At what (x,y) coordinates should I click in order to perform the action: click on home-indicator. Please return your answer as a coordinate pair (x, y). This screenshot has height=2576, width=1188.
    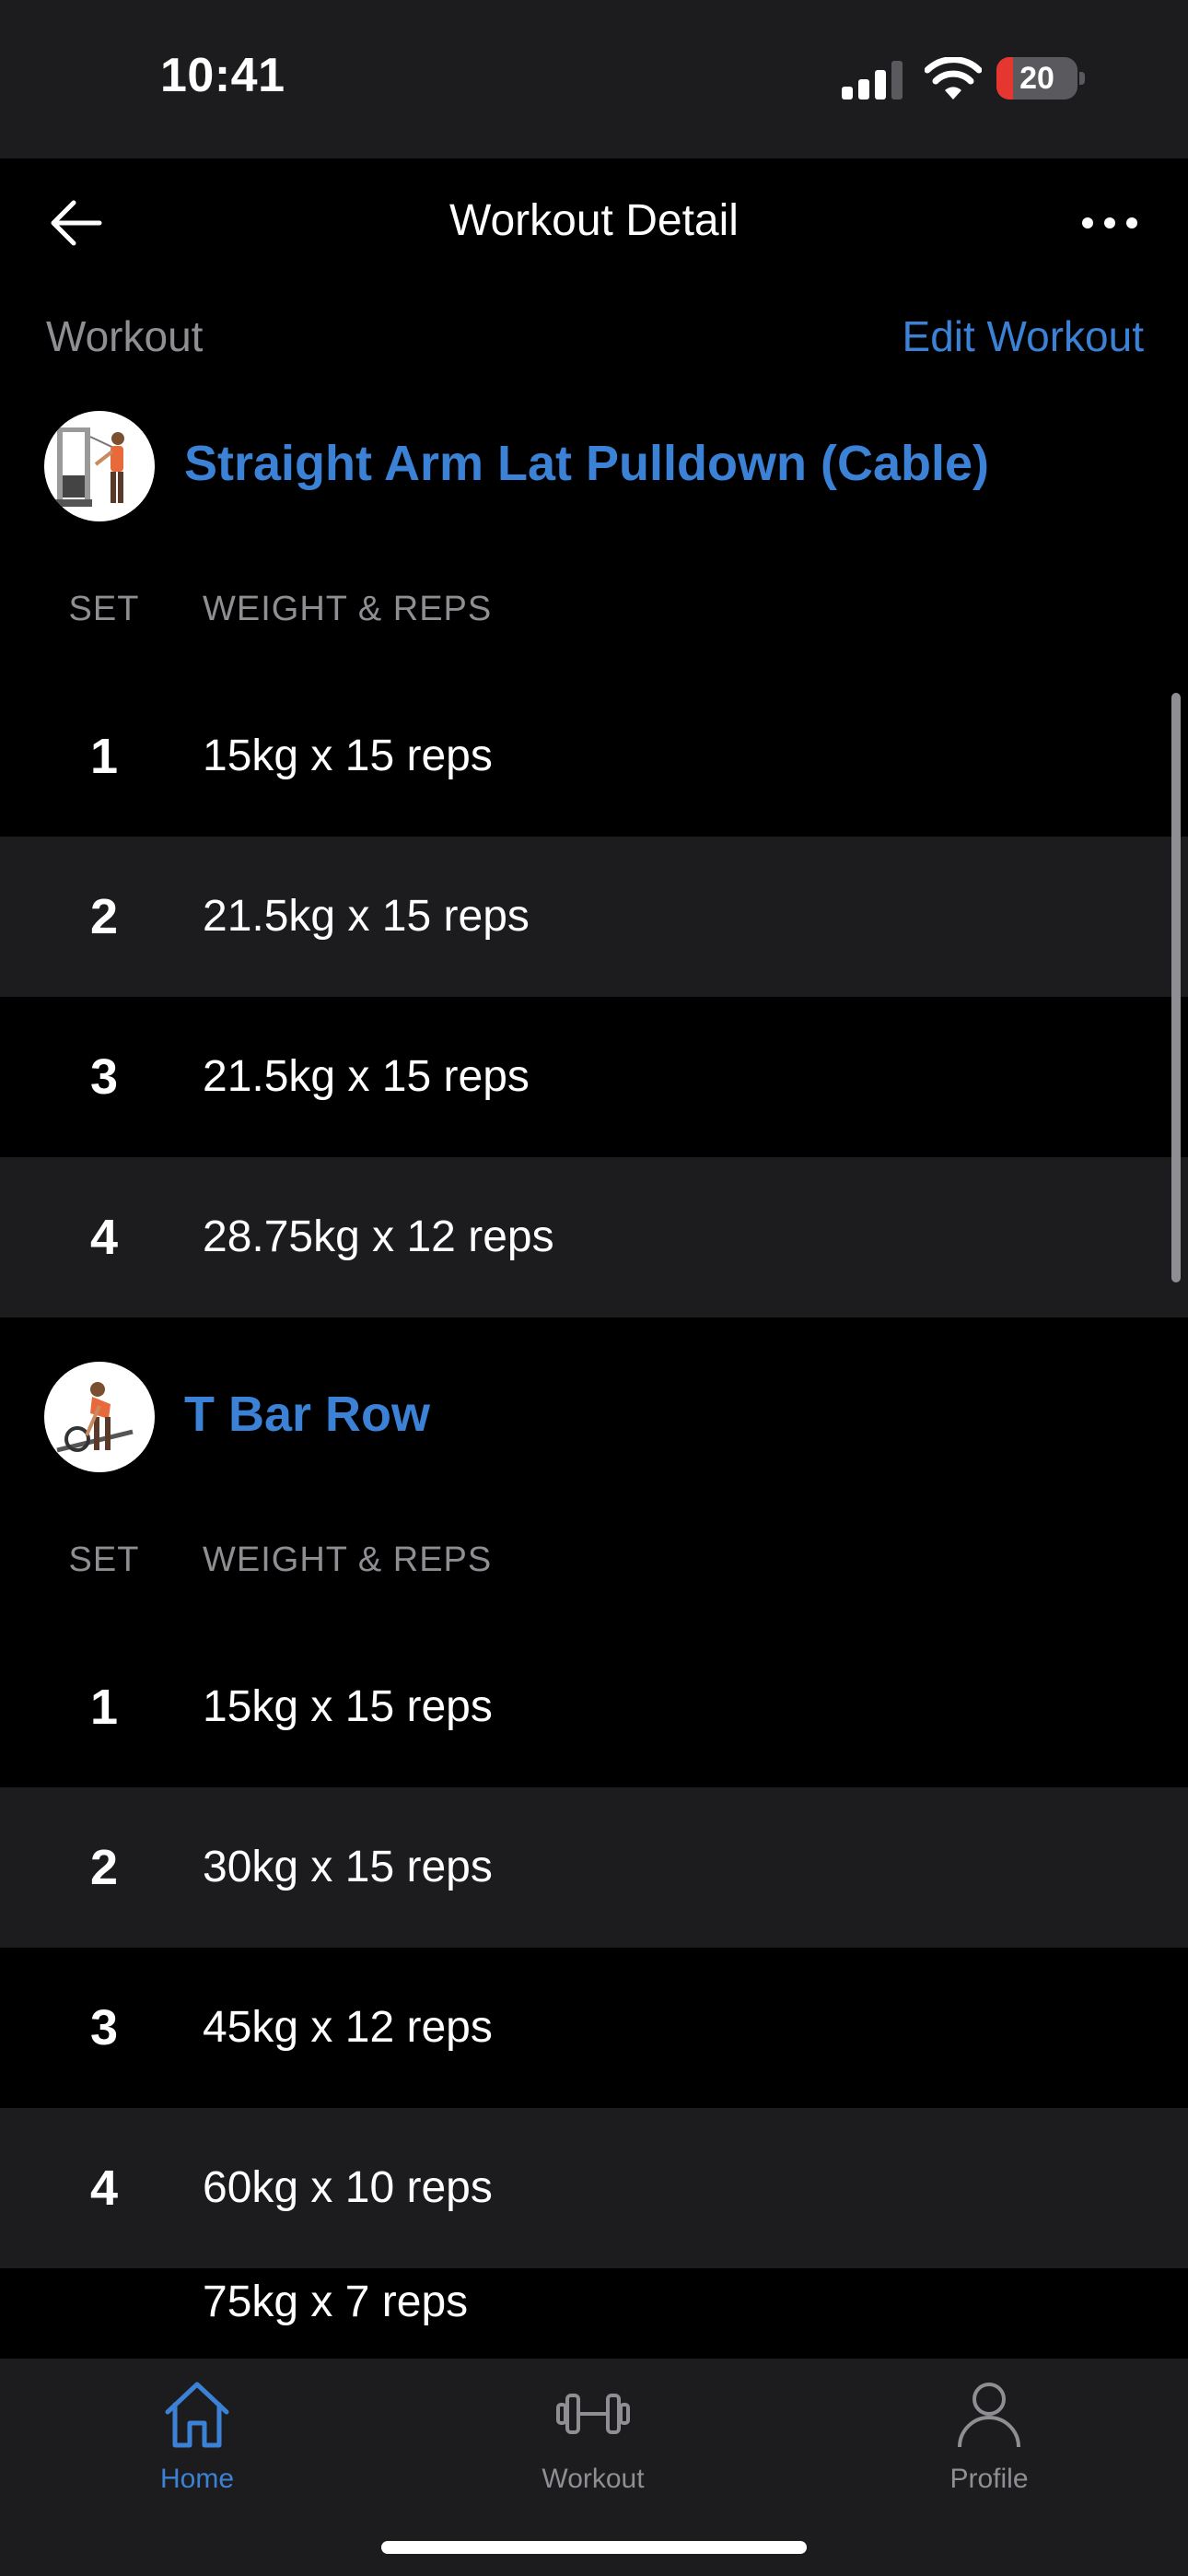
    Looking at the image, I should click on (594, 2547).